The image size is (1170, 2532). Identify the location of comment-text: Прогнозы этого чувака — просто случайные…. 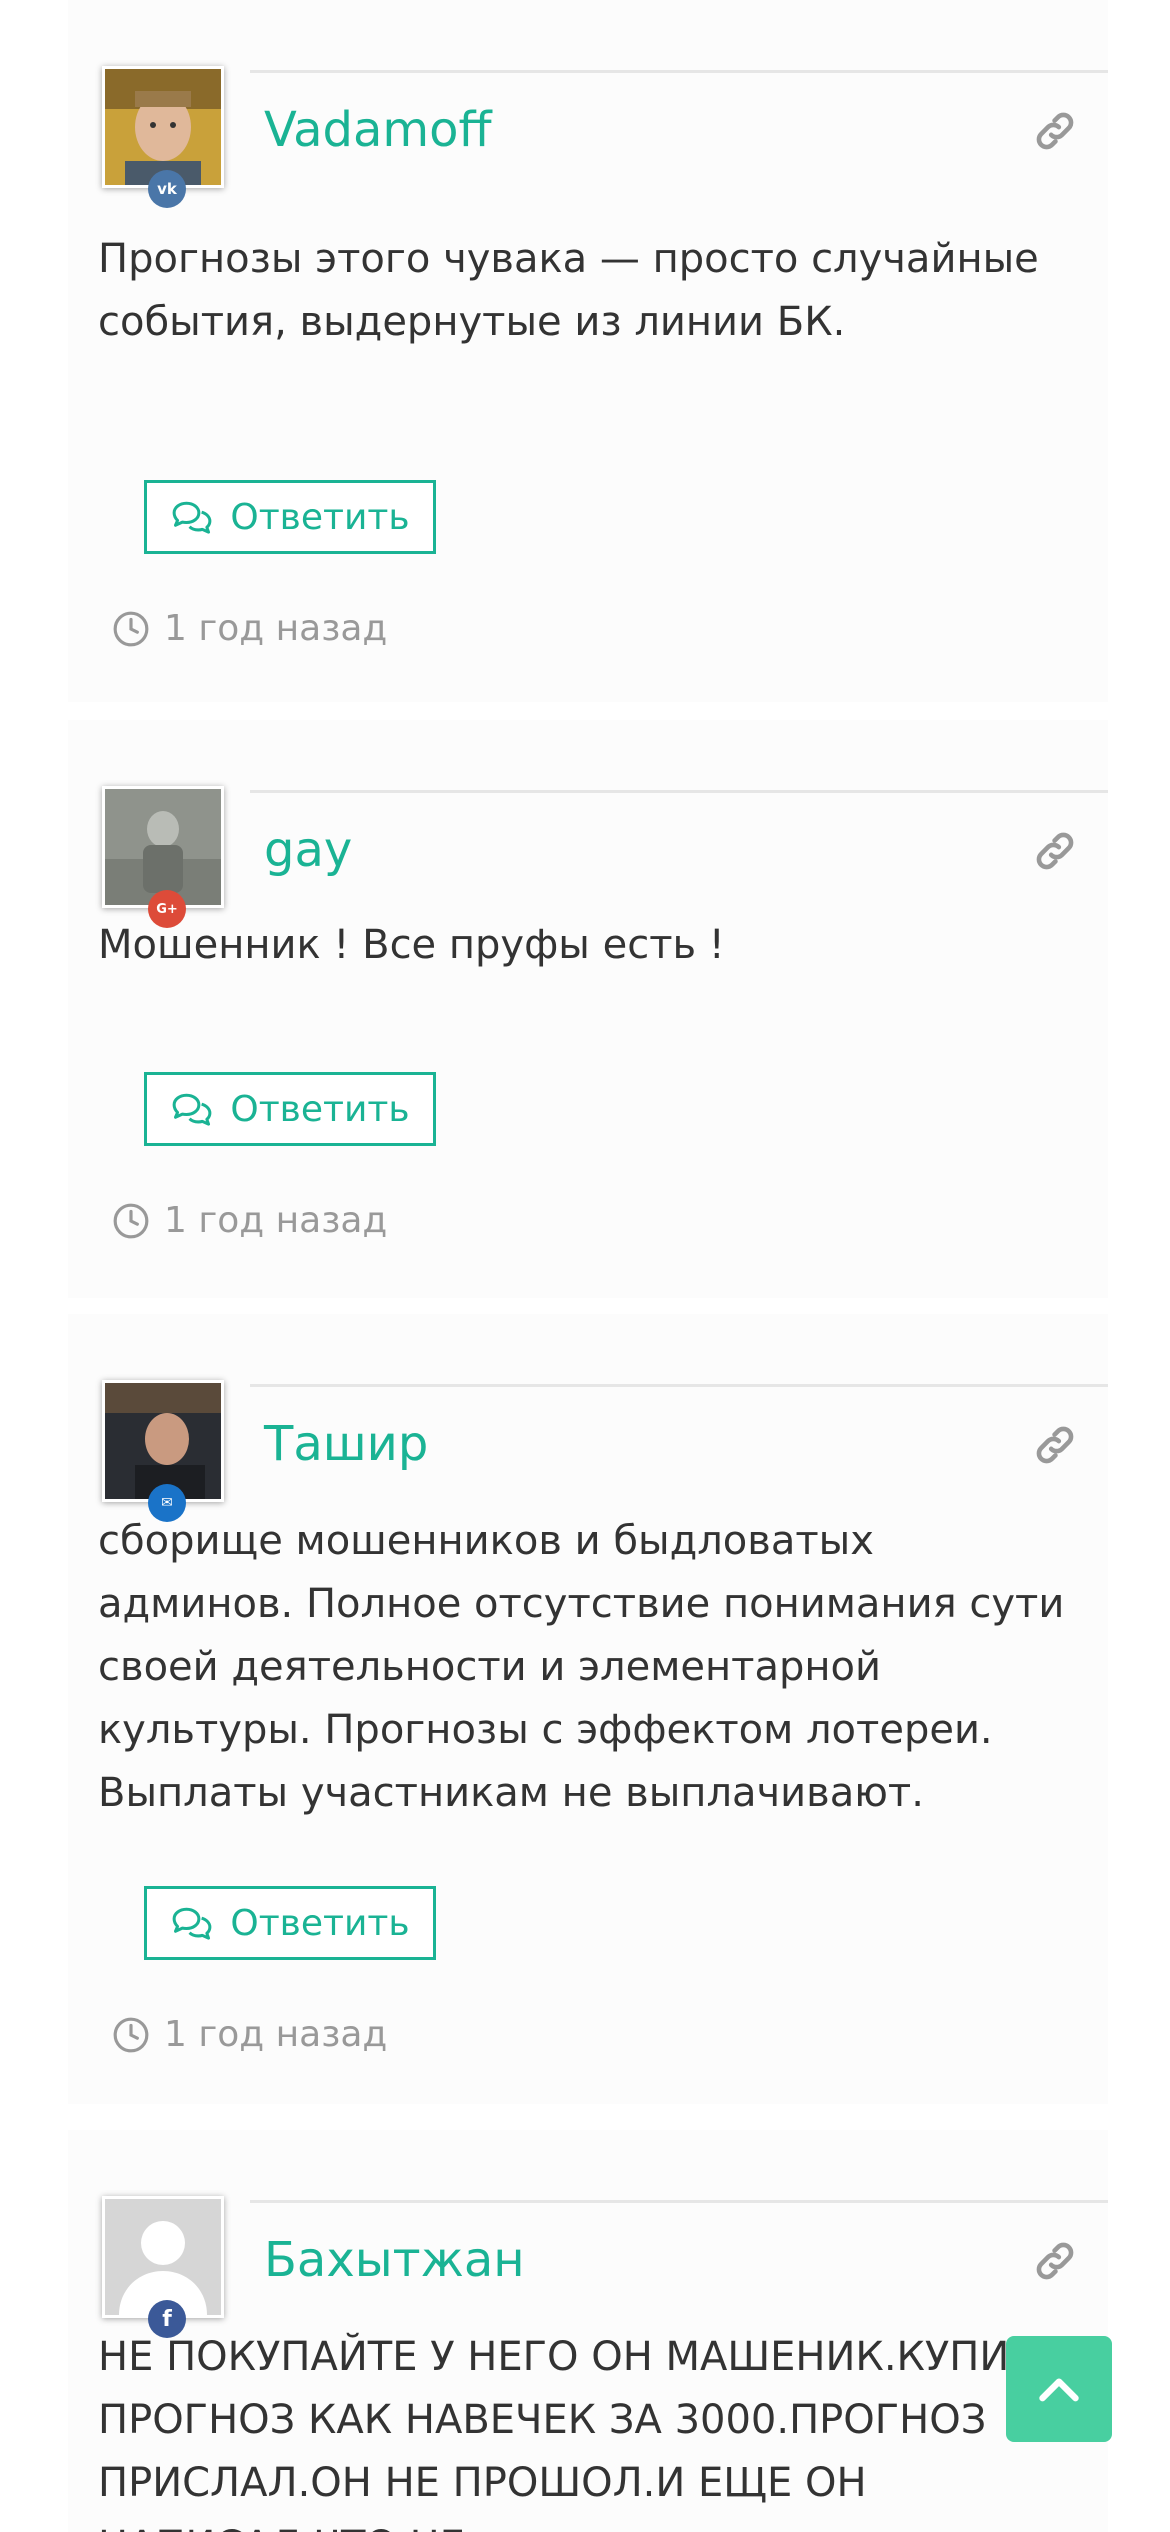
(568, 290).